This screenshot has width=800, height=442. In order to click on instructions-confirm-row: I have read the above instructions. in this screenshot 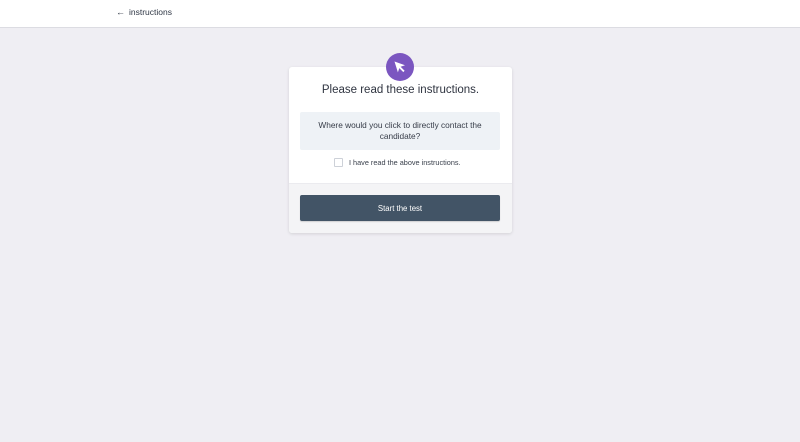, I will do `click(397, 162)`.